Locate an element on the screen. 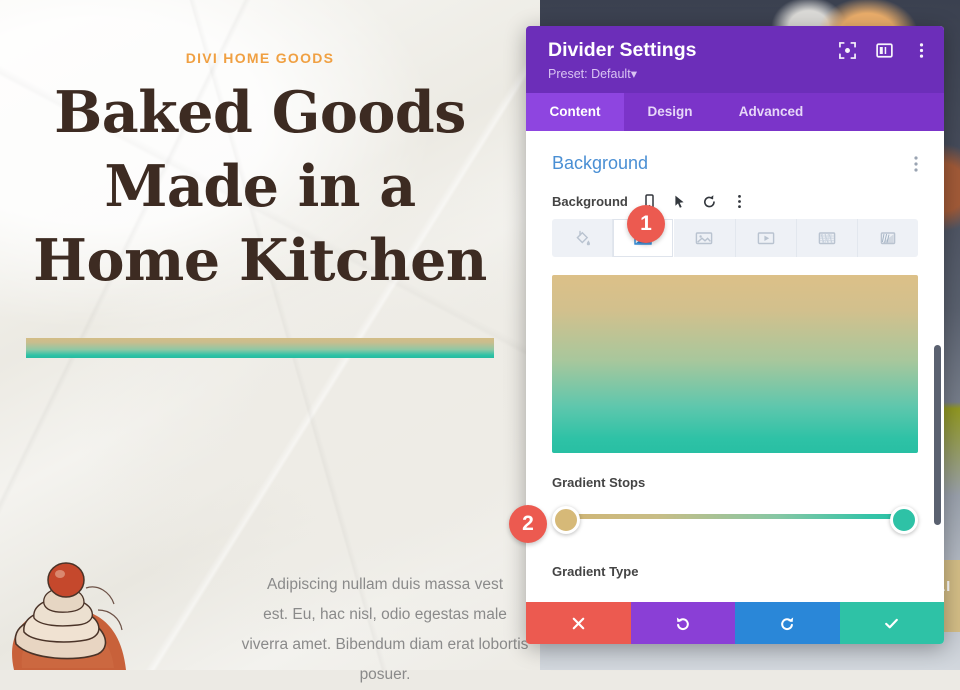 The height and width of the screenshot is (690, 960). reset-icon is located at coordinates (709, 201).